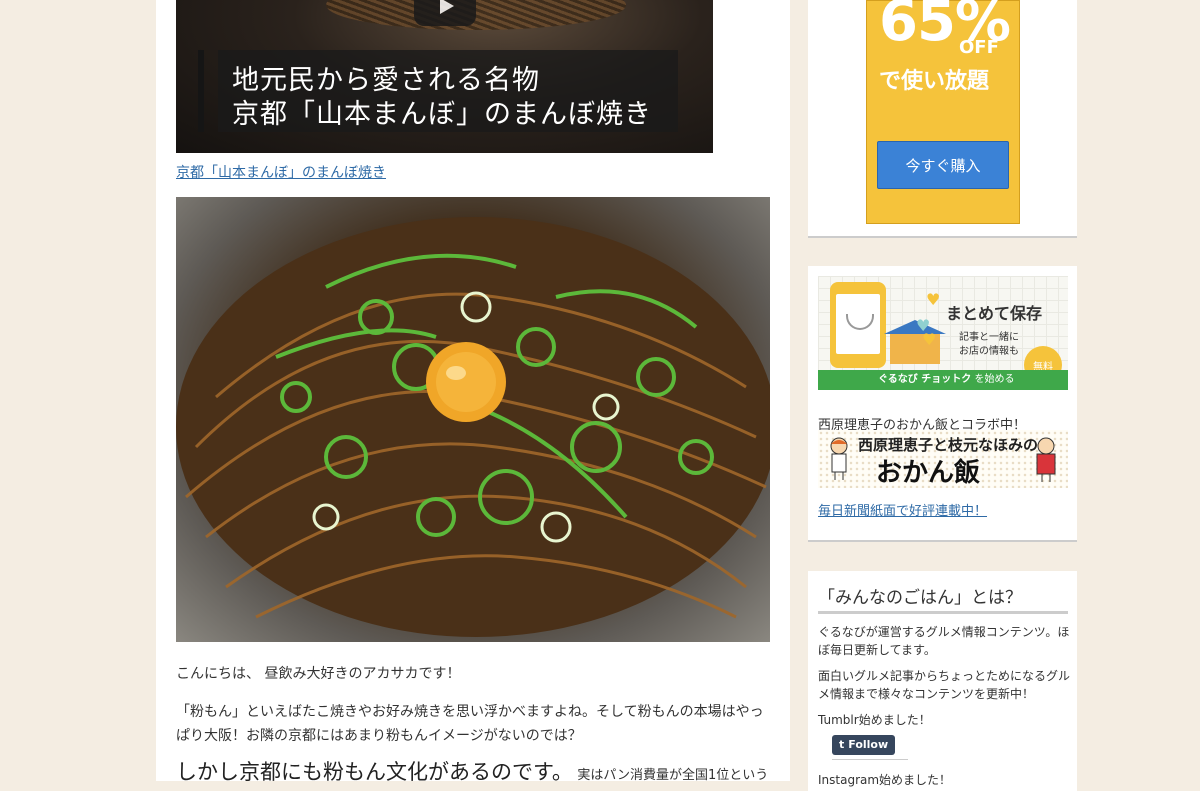  Describe the element at coordinates (885, 780) in the screenshot. I see `instagram-text: Instagram始めました！` at that location.